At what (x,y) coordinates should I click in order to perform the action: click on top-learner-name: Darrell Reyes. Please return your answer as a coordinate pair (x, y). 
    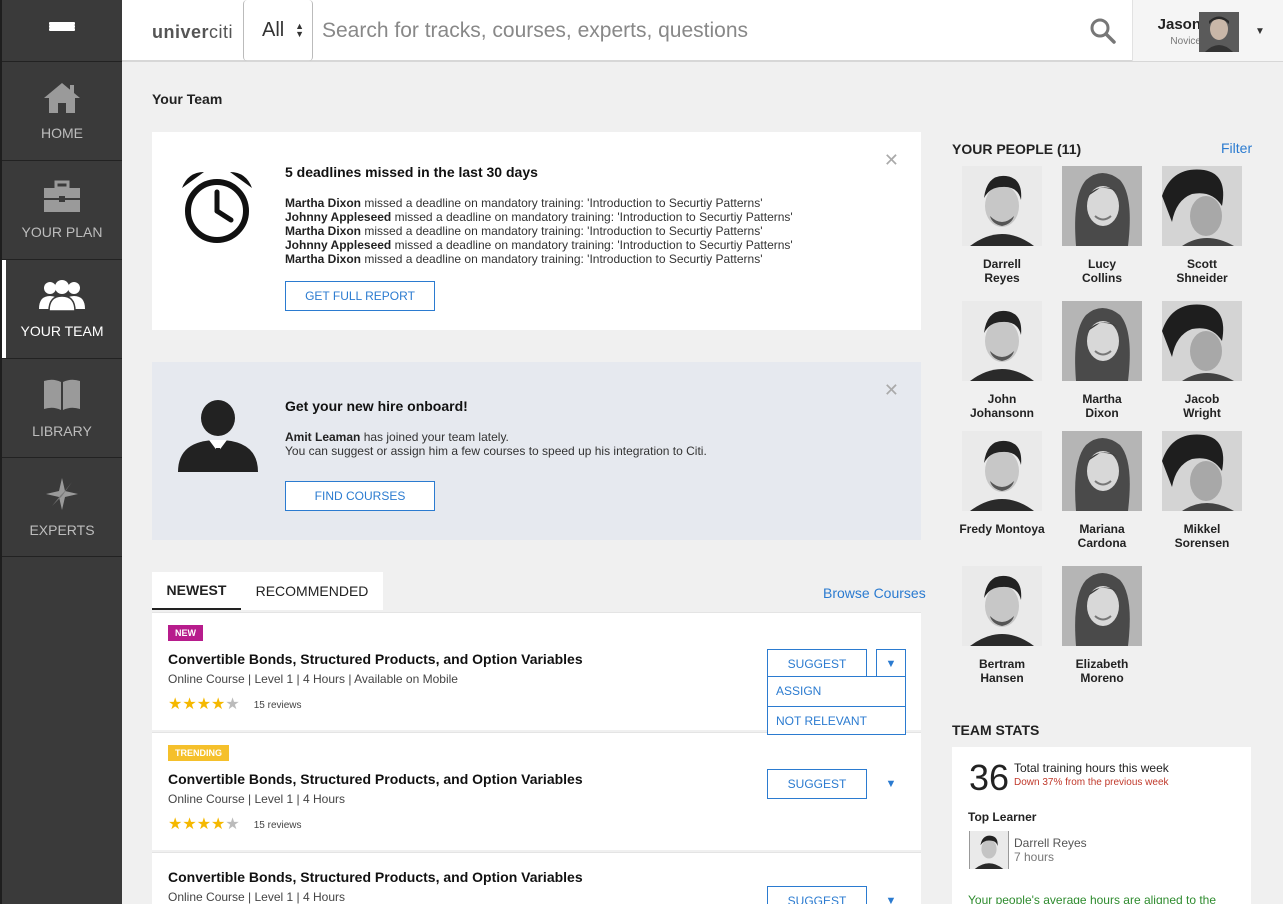
    Looking at the image, I should click on (1050, 843).